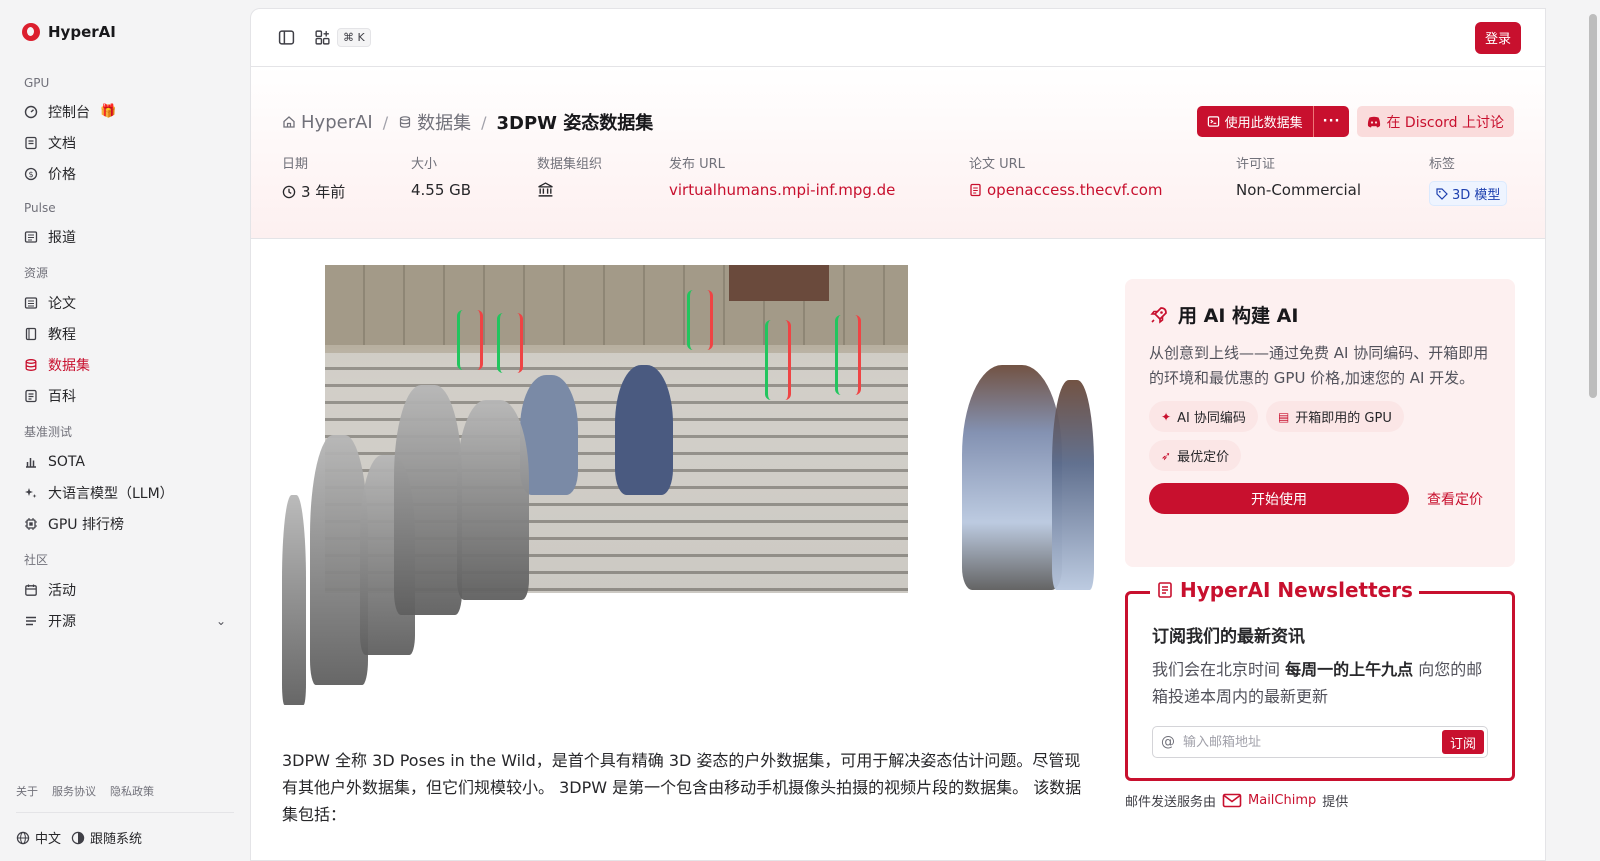 This screenshot has height=861, width=1600. I want to click on footer-divider, so click(125, 812).